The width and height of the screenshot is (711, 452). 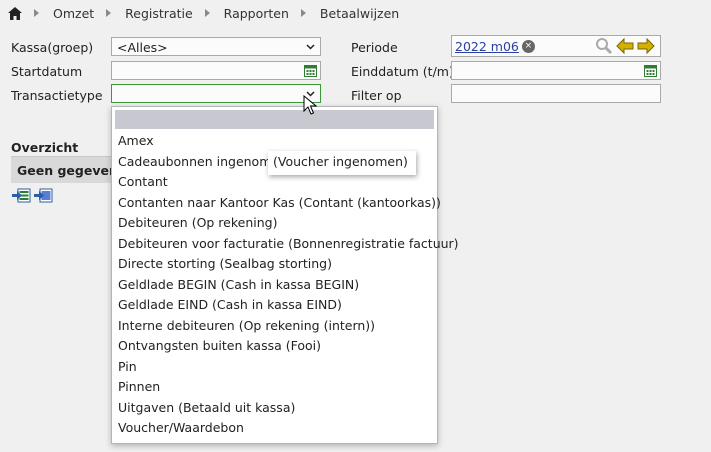 I want to click on transactietype-label: Transactietype, so click(x=57, y=95).